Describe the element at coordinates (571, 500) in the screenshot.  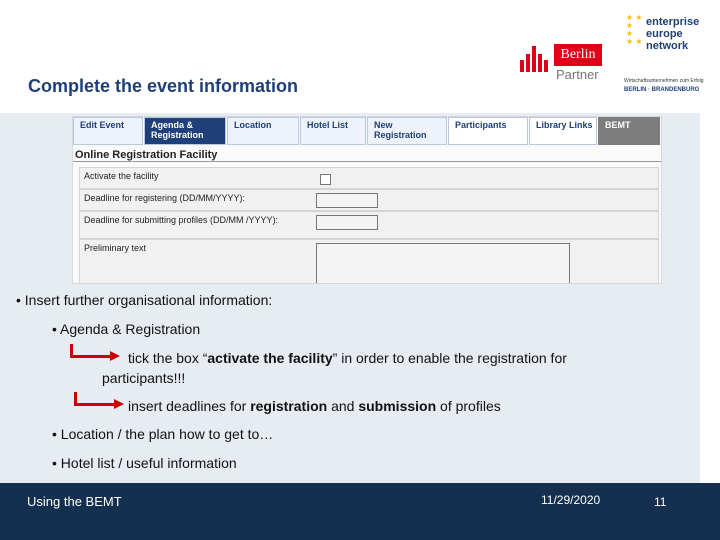
I see `footer-date: 11/29/2020` at that location.